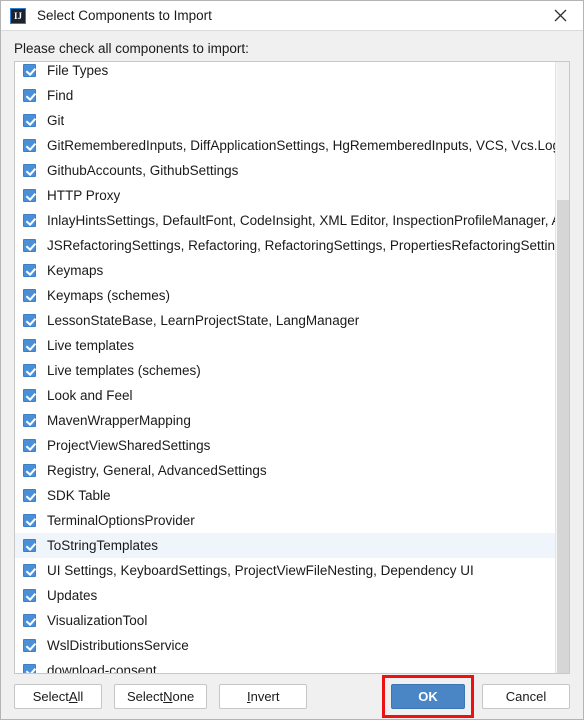  Describe the element at coordinates (285, 345) in the screenshot. I see `list-item: Live templates` at that location.